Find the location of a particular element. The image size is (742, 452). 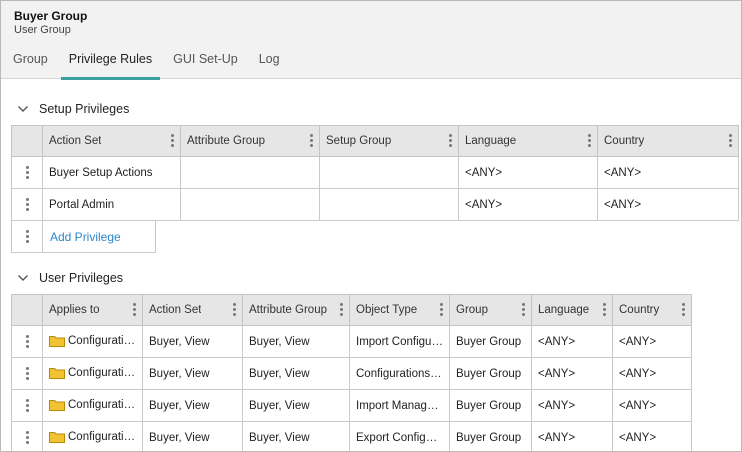

tab-bar: Group Privilege Rules GUI Set-Up Log is located at coordinates (140, 64).